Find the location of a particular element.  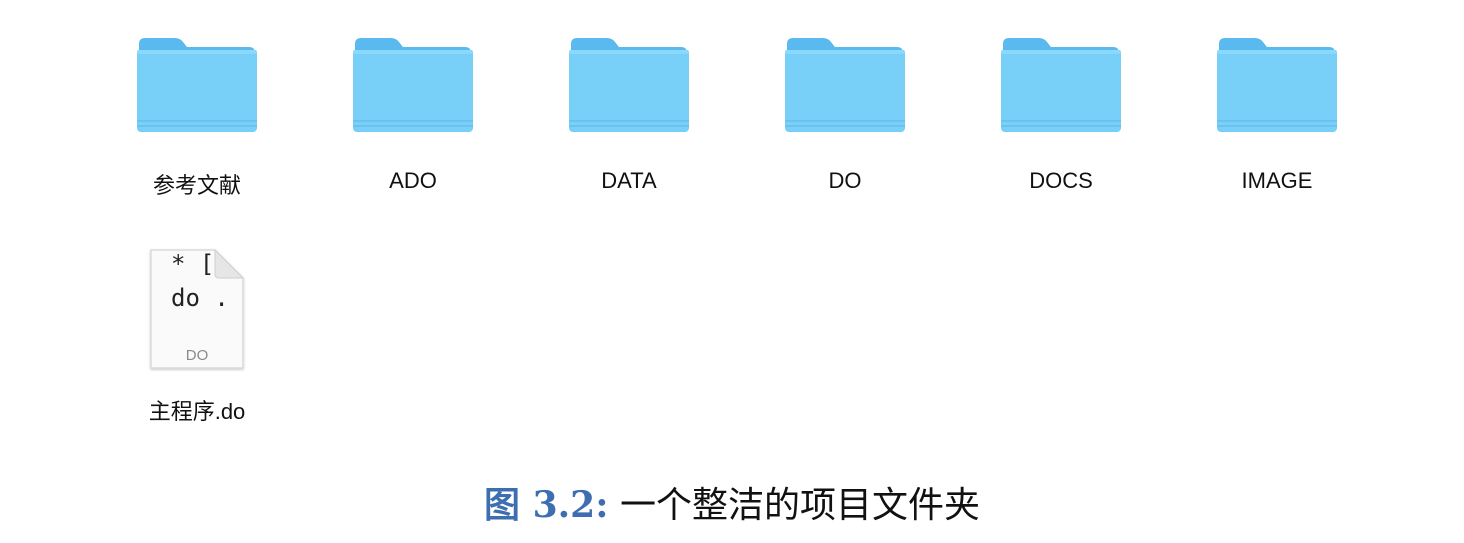

folder-label: DOCS is located at coordinates (1061, 180).